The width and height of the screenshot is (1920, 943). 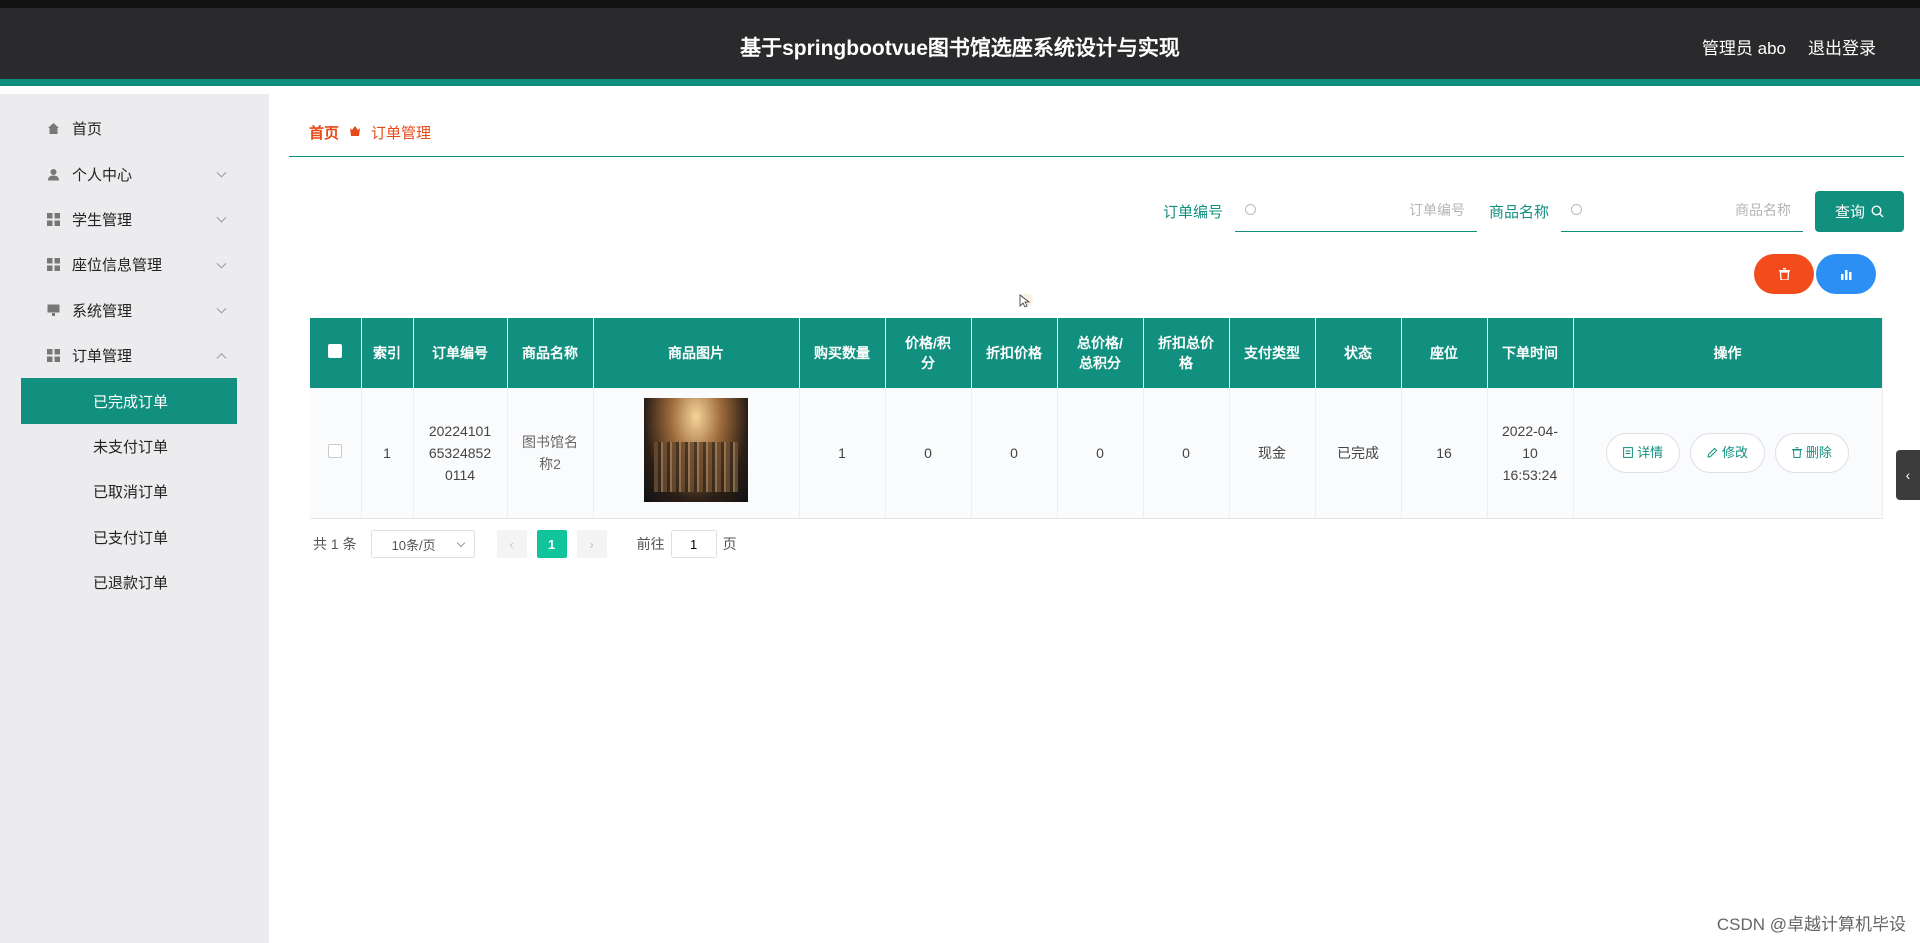 What do you see at coordinates (696, 353) in the screenshot?
I see `column-header: 商品图片` at bounding box center [696, 353].